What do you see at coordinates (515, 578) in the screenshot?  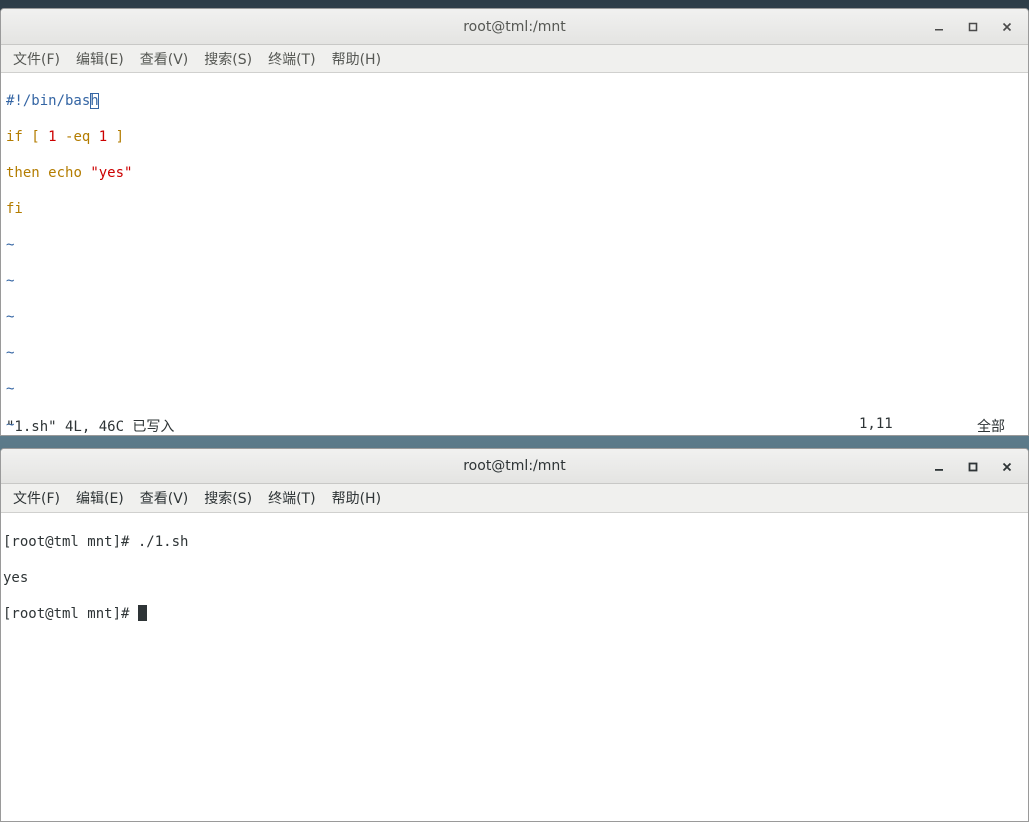 I see `shell-line-2: yes` at bounding box center [515, 578].